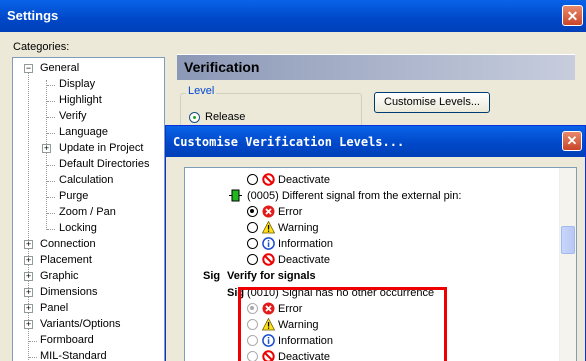  I want to click on green-pin-icon, so click(235, 195).